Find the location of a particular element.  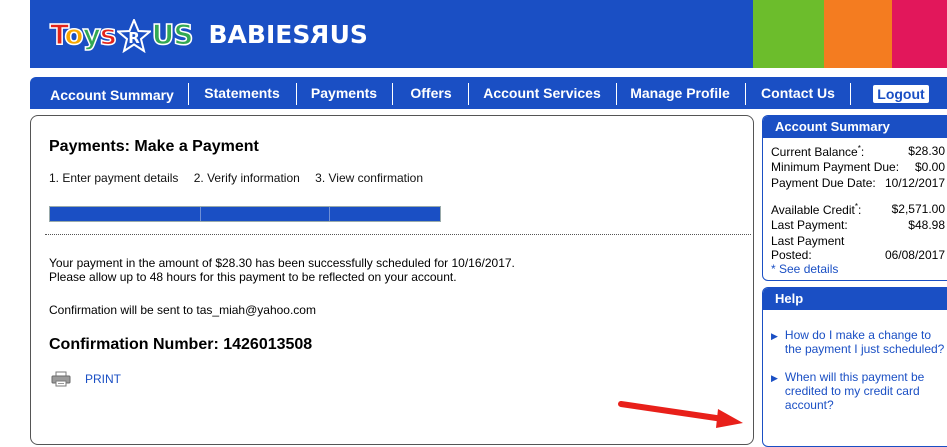

last-posted-label-line2: Posted: is located at coordinates (791, 255).